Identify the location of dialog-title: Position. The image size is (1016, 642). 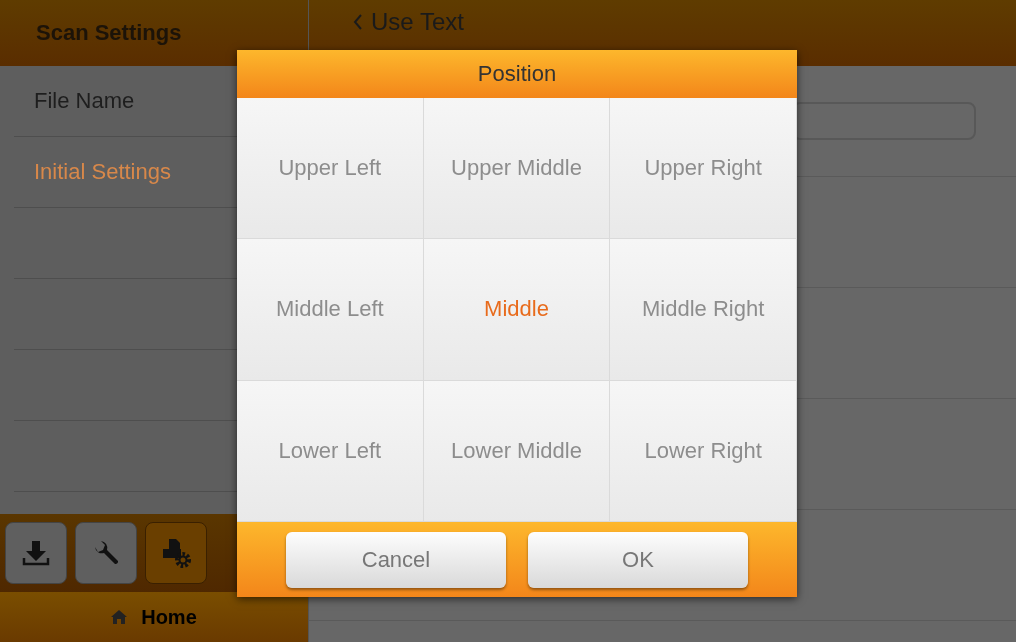
(517, 74).